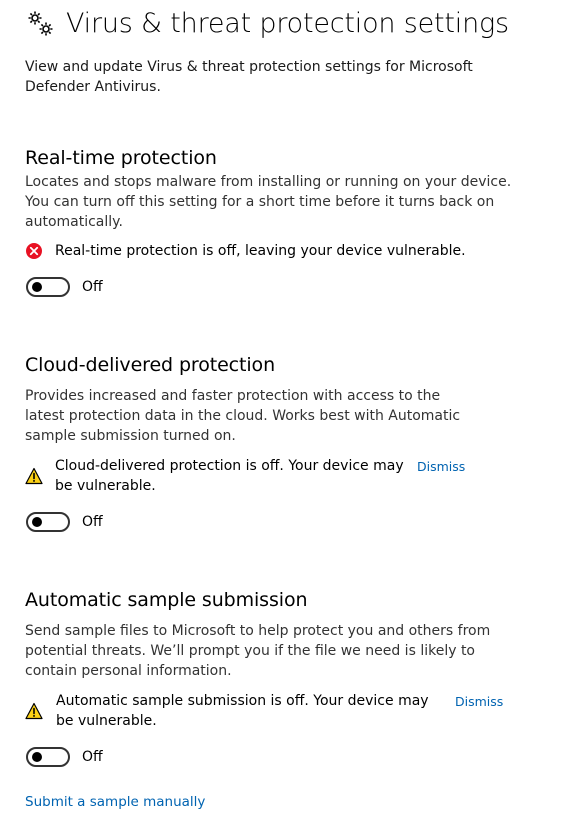 The width and height of the screenshot is (565, 835). Describe the element at coordinates (48, 287) in the screenshot. I see `real-time-protection-toggle` at that location.